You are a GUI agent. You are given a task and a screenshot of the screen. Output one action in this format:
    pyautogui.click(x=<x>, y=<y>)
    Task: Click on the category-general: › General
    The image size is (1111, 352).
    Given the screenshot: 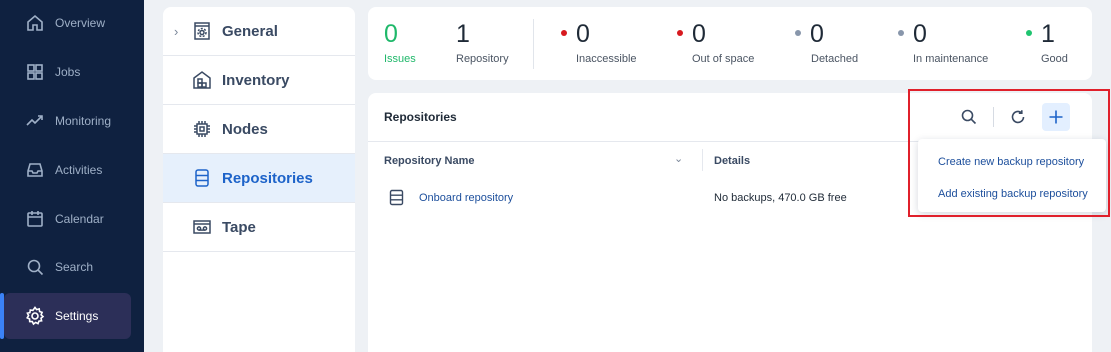 What is the action you would take?
    pyautogui.click(x=259, y=31)
    